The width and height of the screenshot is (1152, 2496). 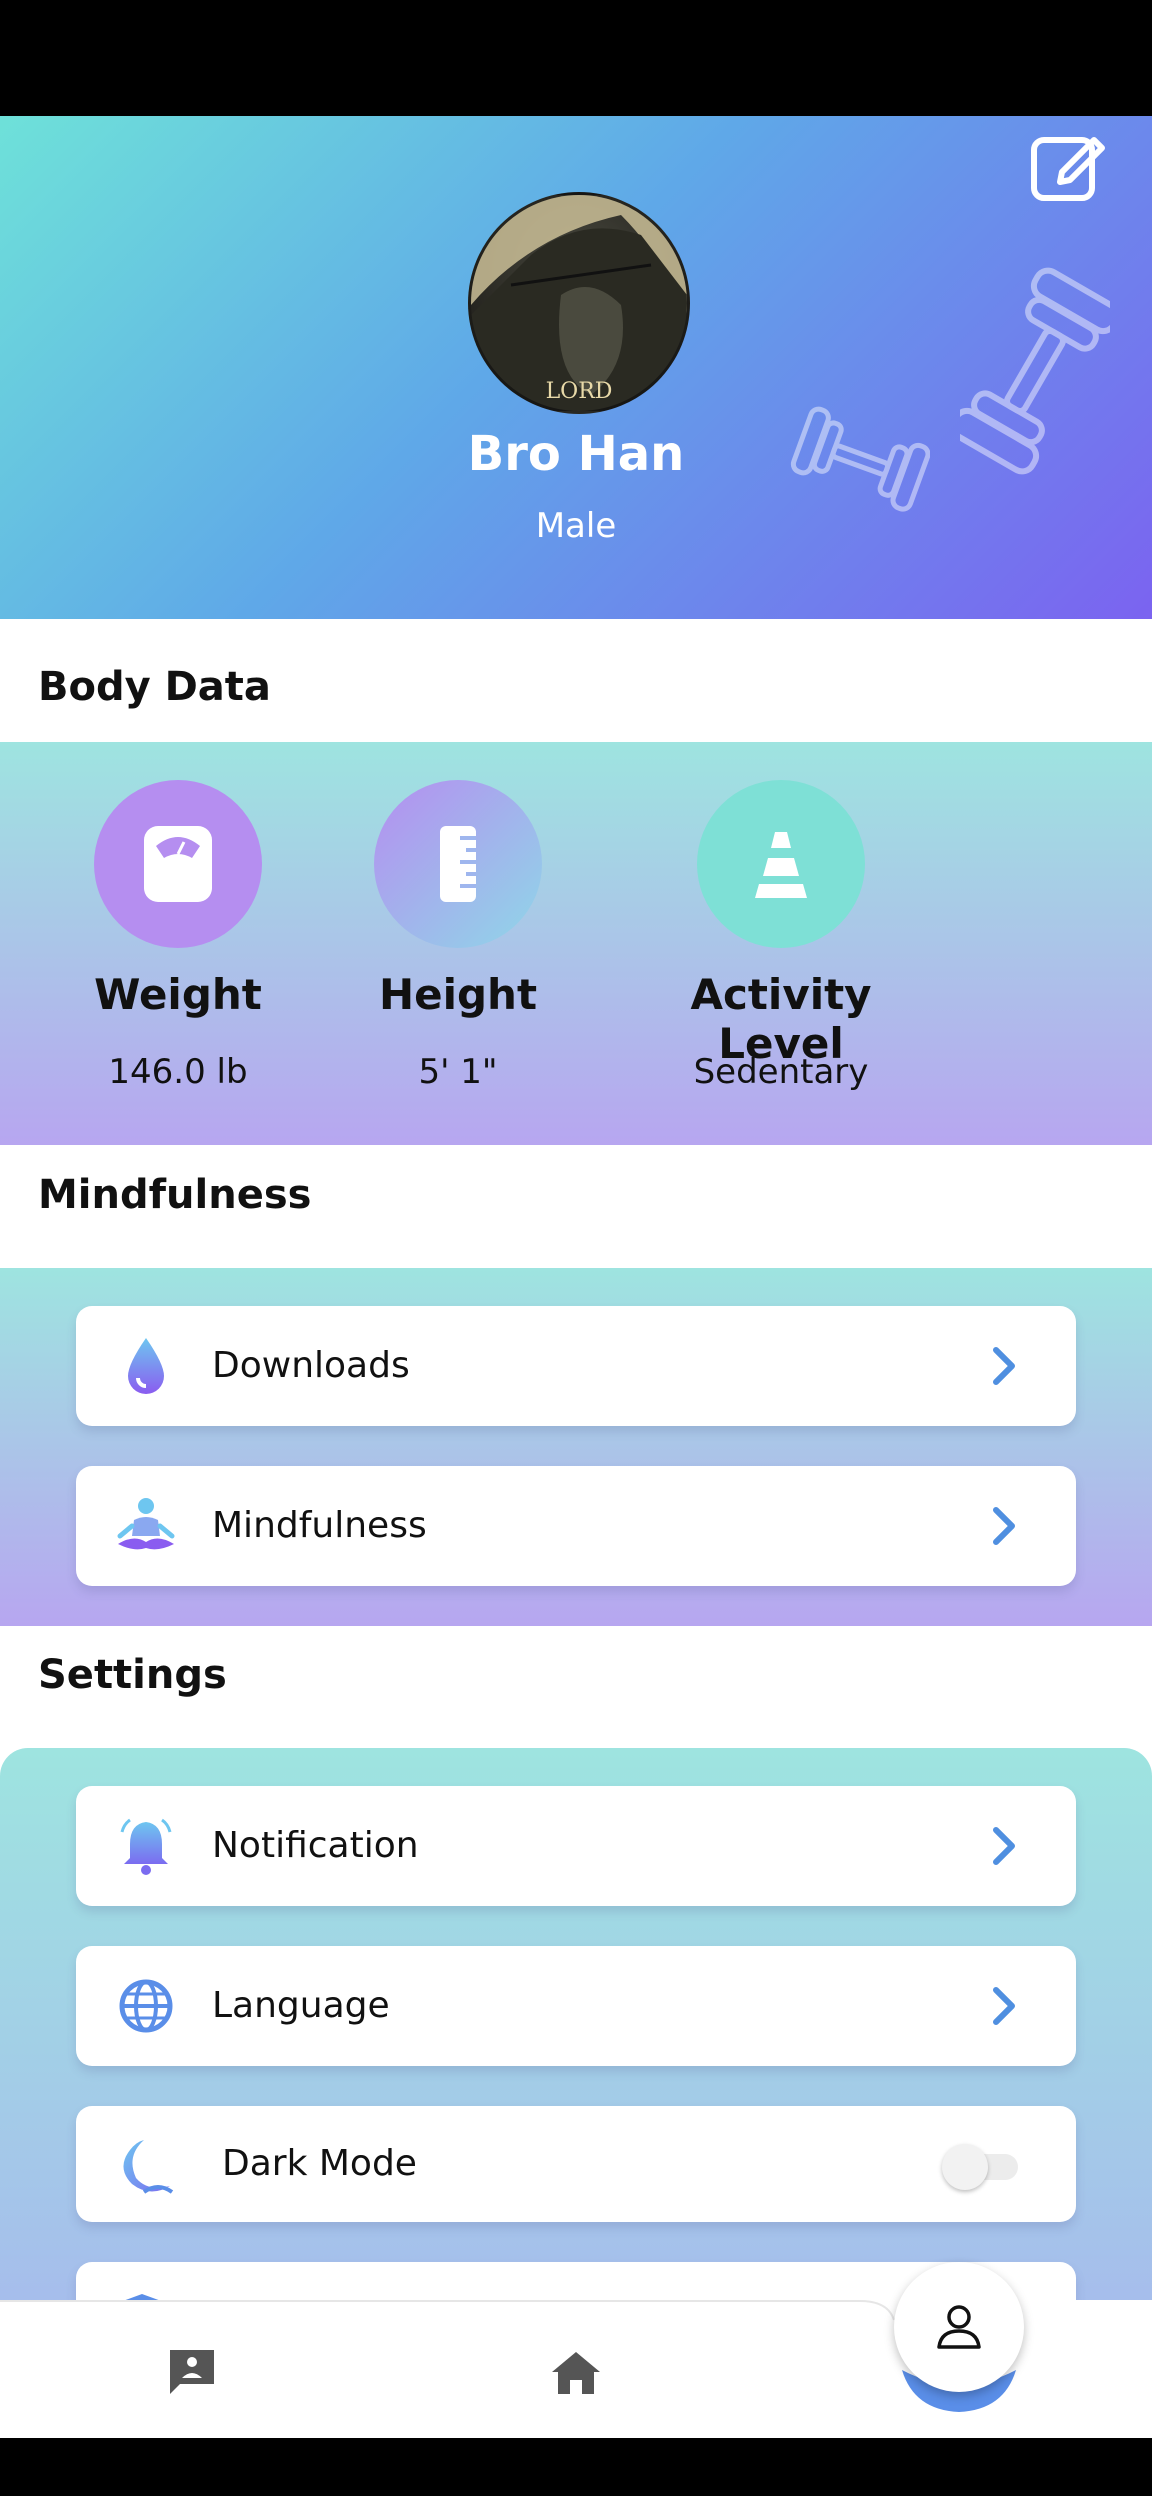 I want to click on mindfulness-panel: Downloads Mindfulness, so click(x=576, y=1447).